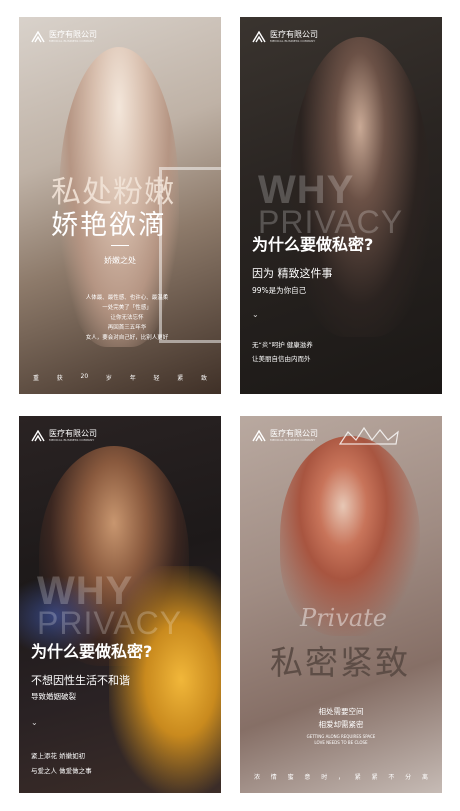 This screenshot has height=811, width=460. I want to click on slogan-line-1: 紧上添花 娇嫩如初, so click(58, 756).